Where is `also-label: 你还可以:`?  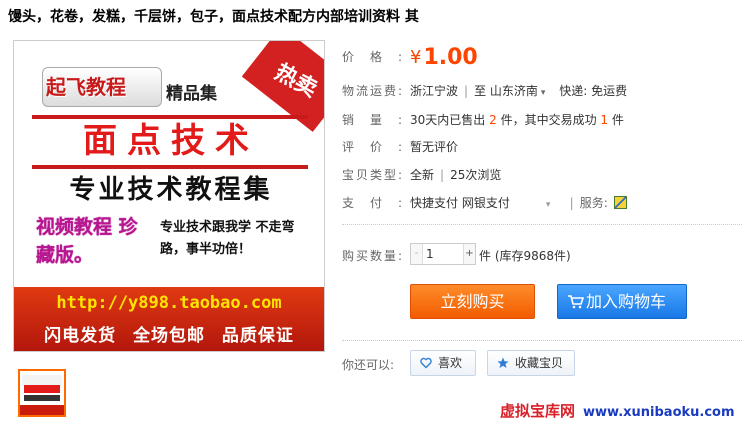 also-label: 你还可以: is located at coordinates (368, 365).